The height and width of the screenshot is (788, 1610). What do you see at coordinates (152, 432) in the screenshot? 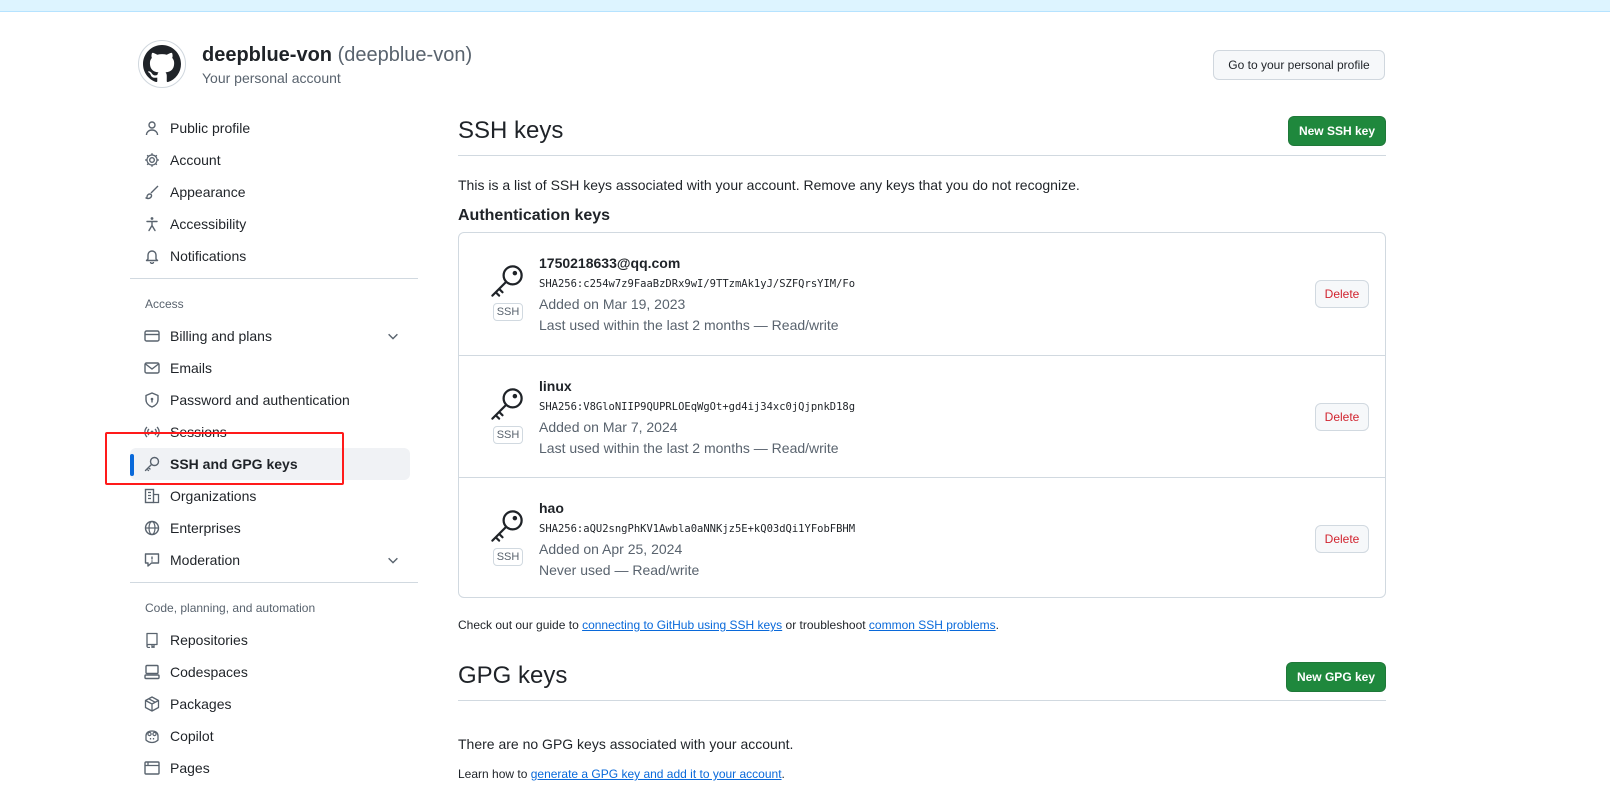
I see `broadcast-icon` at bounding box center [152, 432].